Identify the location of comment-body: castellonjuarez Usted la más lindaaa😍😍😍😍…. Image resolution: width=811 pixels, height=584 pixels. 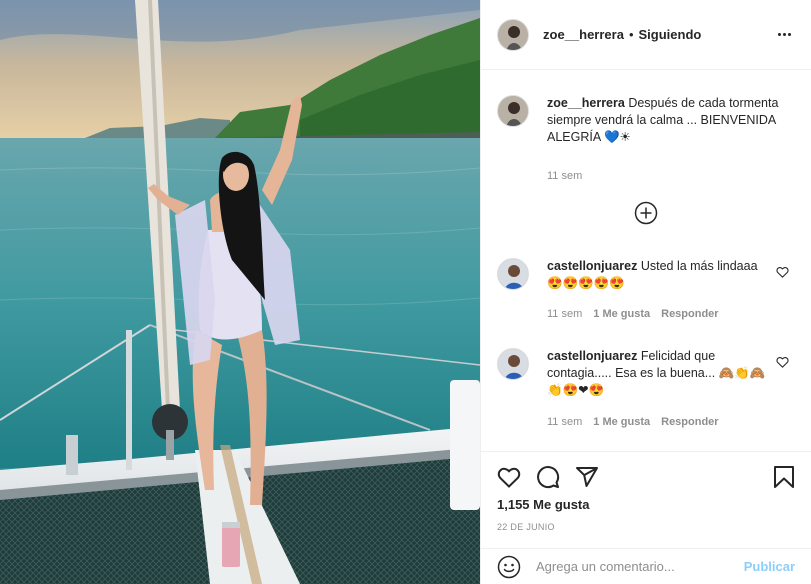
(671, 290).